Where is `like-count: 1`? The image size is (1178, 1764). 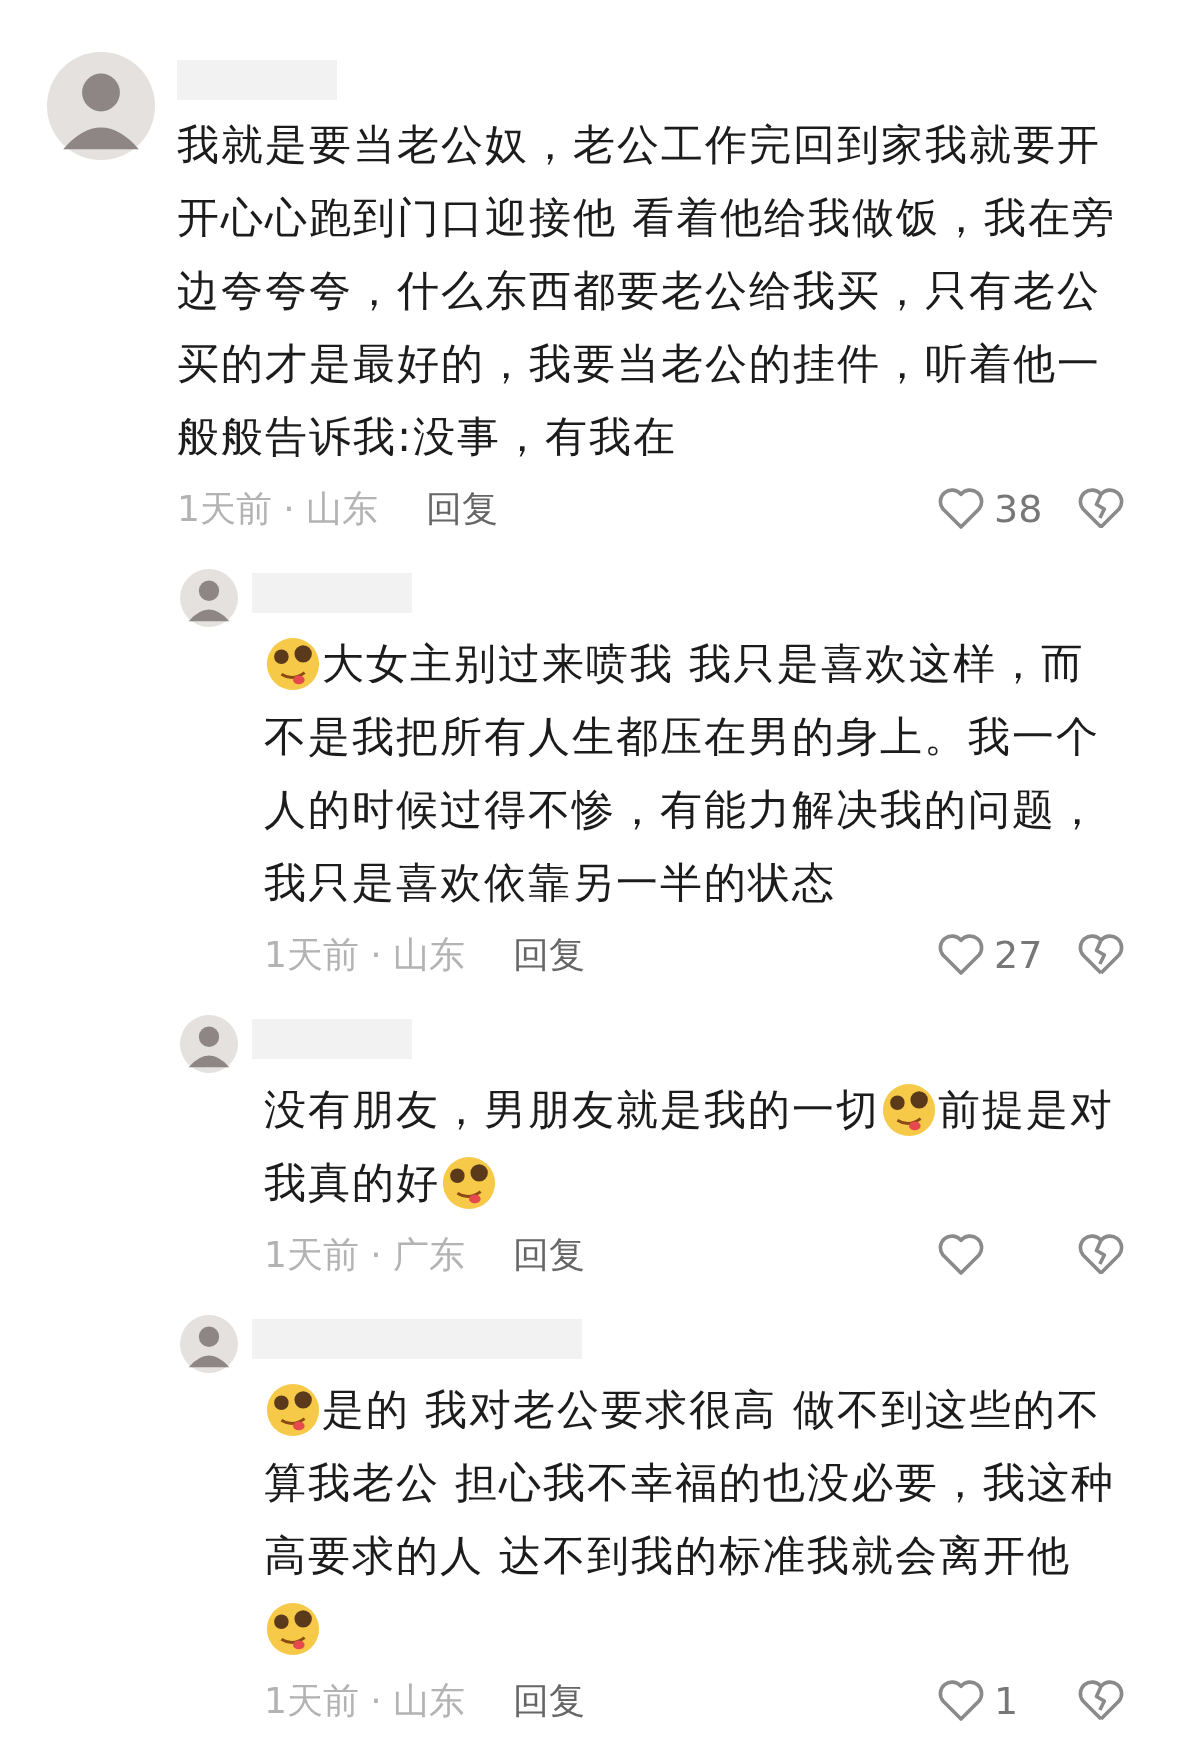 like-count: 1 is located at coordinates (1007, 1701).